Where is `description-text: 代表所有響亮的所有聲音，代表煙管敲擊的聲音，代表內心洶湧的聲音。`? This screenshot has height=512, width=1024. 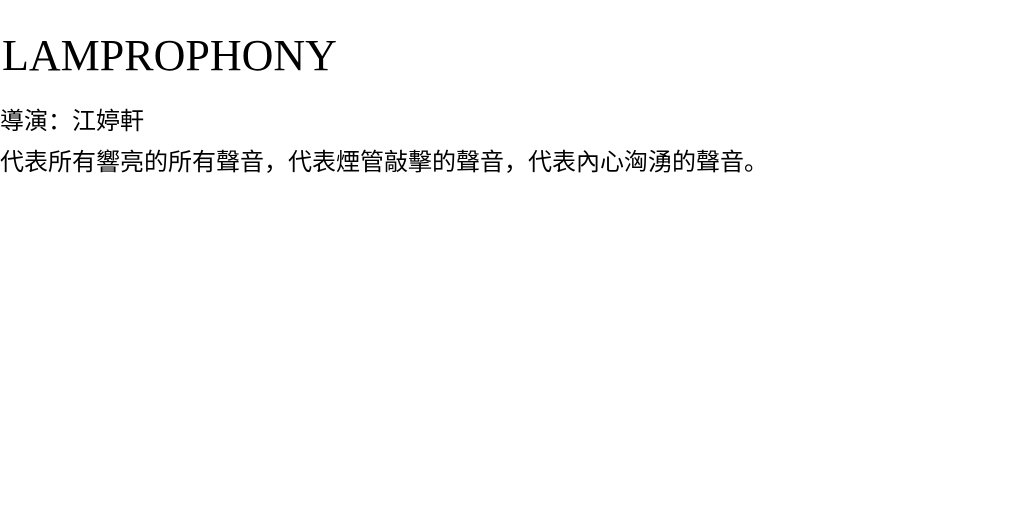
description-text: 代表所有響亮的所有聲音，代表煙管敲擊的聲音，代表內心洶湧的聲音。 is located at coordinates (384, 162).